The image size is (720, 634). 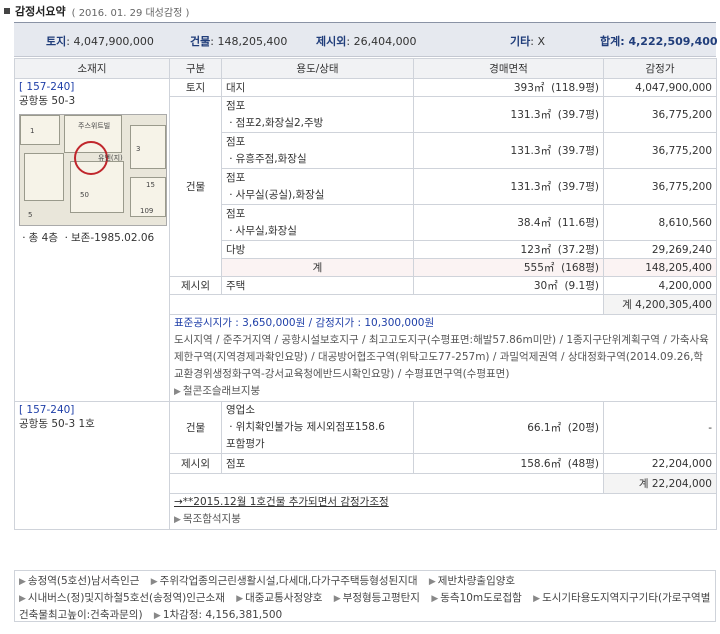 I want to click on col-header-price: 감정가, so click(x=660, y=68).